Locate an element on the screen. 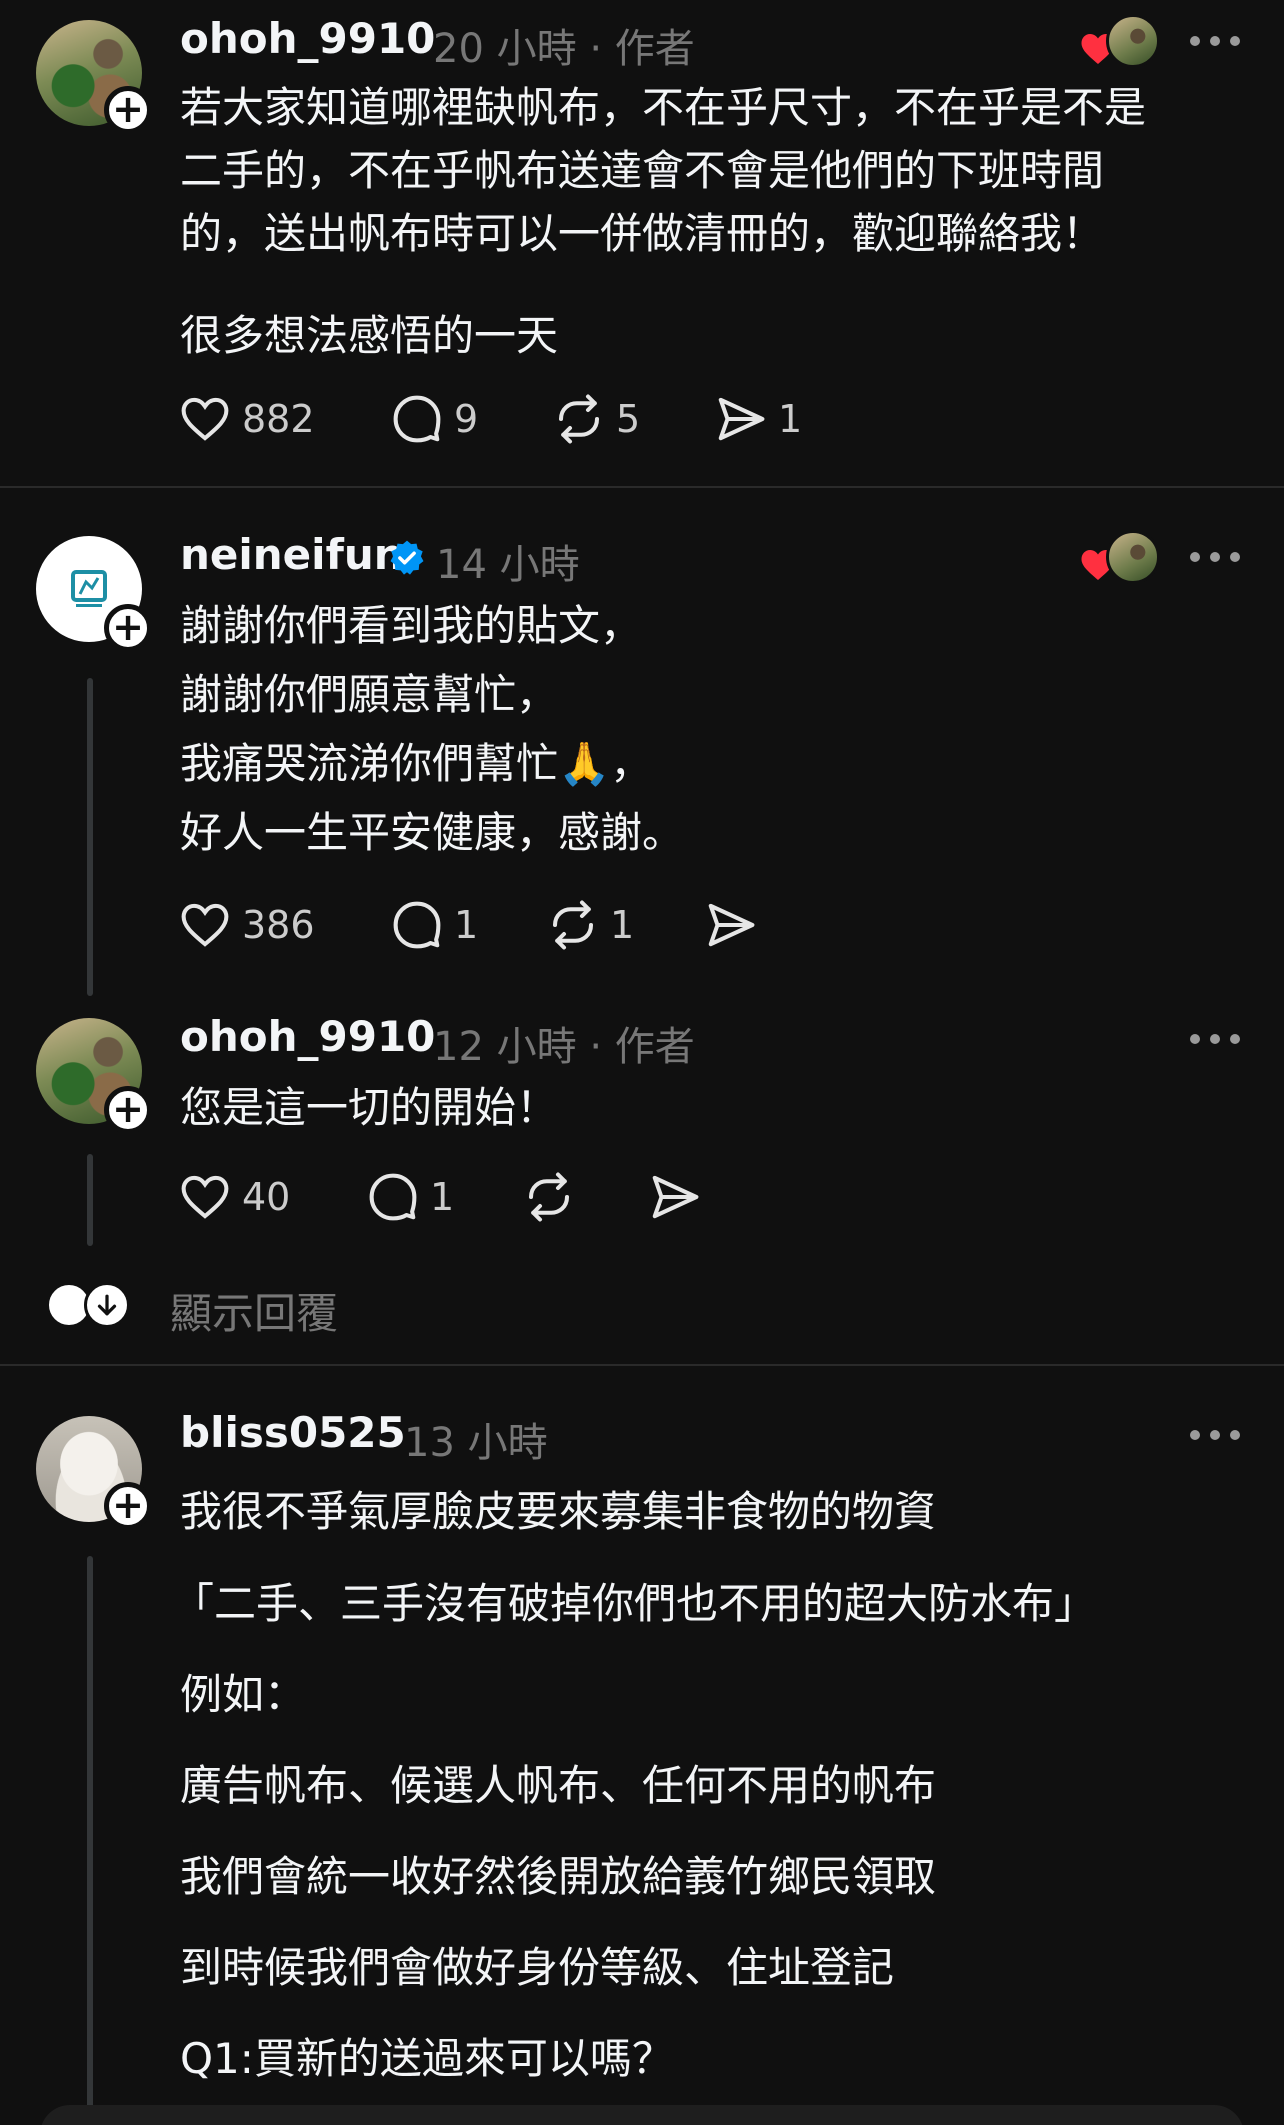 The height and width of the screenshot is (2125, 1284). post-text-paragraph: 到時候我們會做好身份等級、住址登記 is located at coordinates (537, 1967).